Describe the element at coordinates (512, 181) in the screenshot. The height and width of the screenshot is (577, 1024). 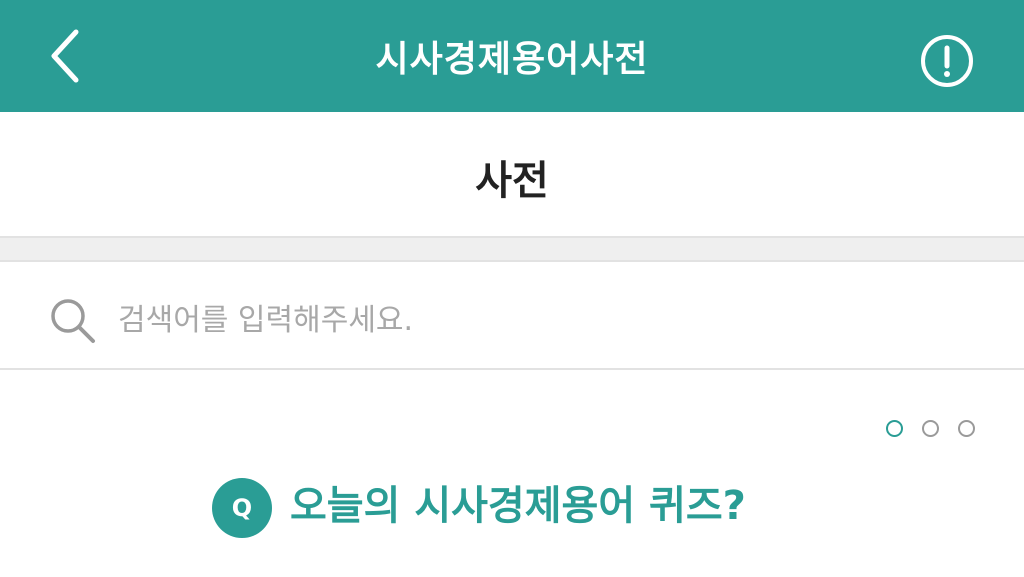
I see `page-title: 사전` at that location.